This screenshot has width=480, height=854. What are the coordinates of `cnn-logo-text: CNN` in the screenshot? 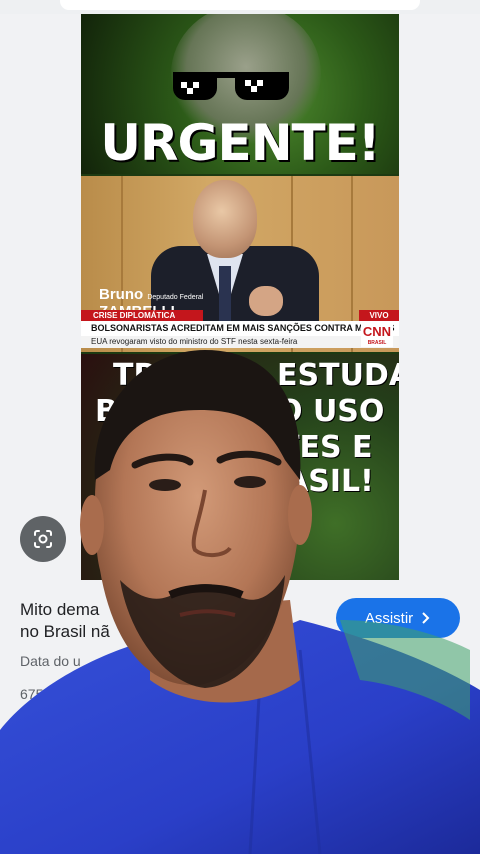 It's located at (377, 331).